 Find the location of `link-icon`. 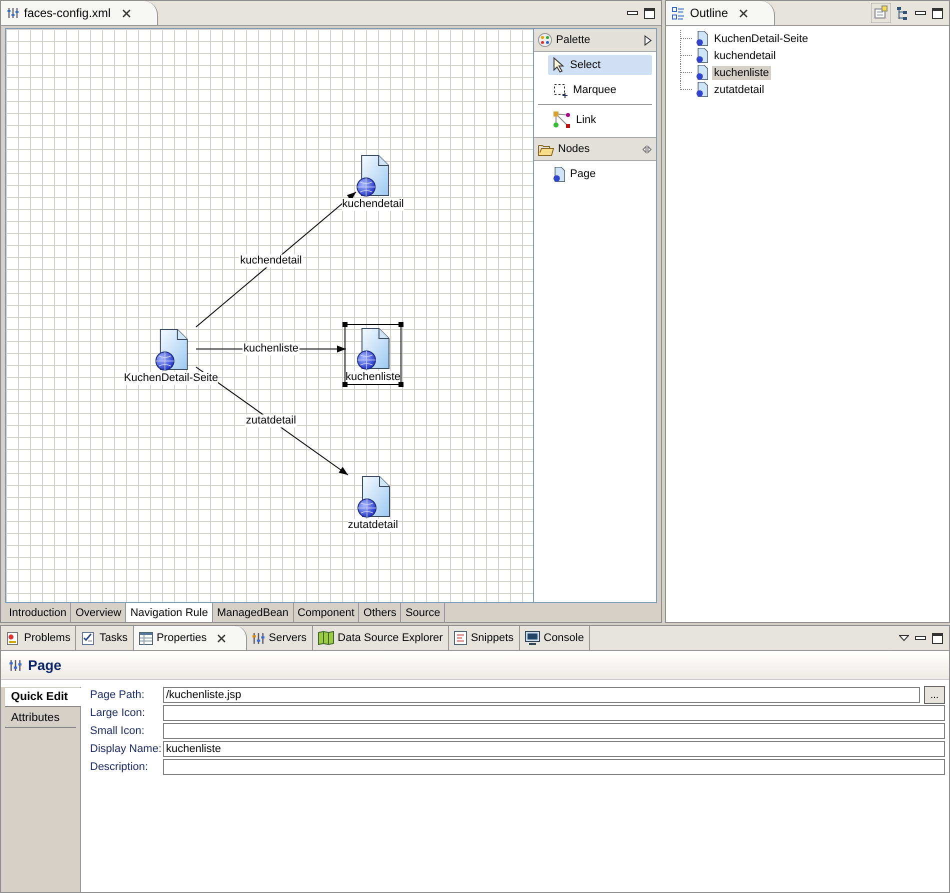

link-icon is located at coordinates (562, 120).